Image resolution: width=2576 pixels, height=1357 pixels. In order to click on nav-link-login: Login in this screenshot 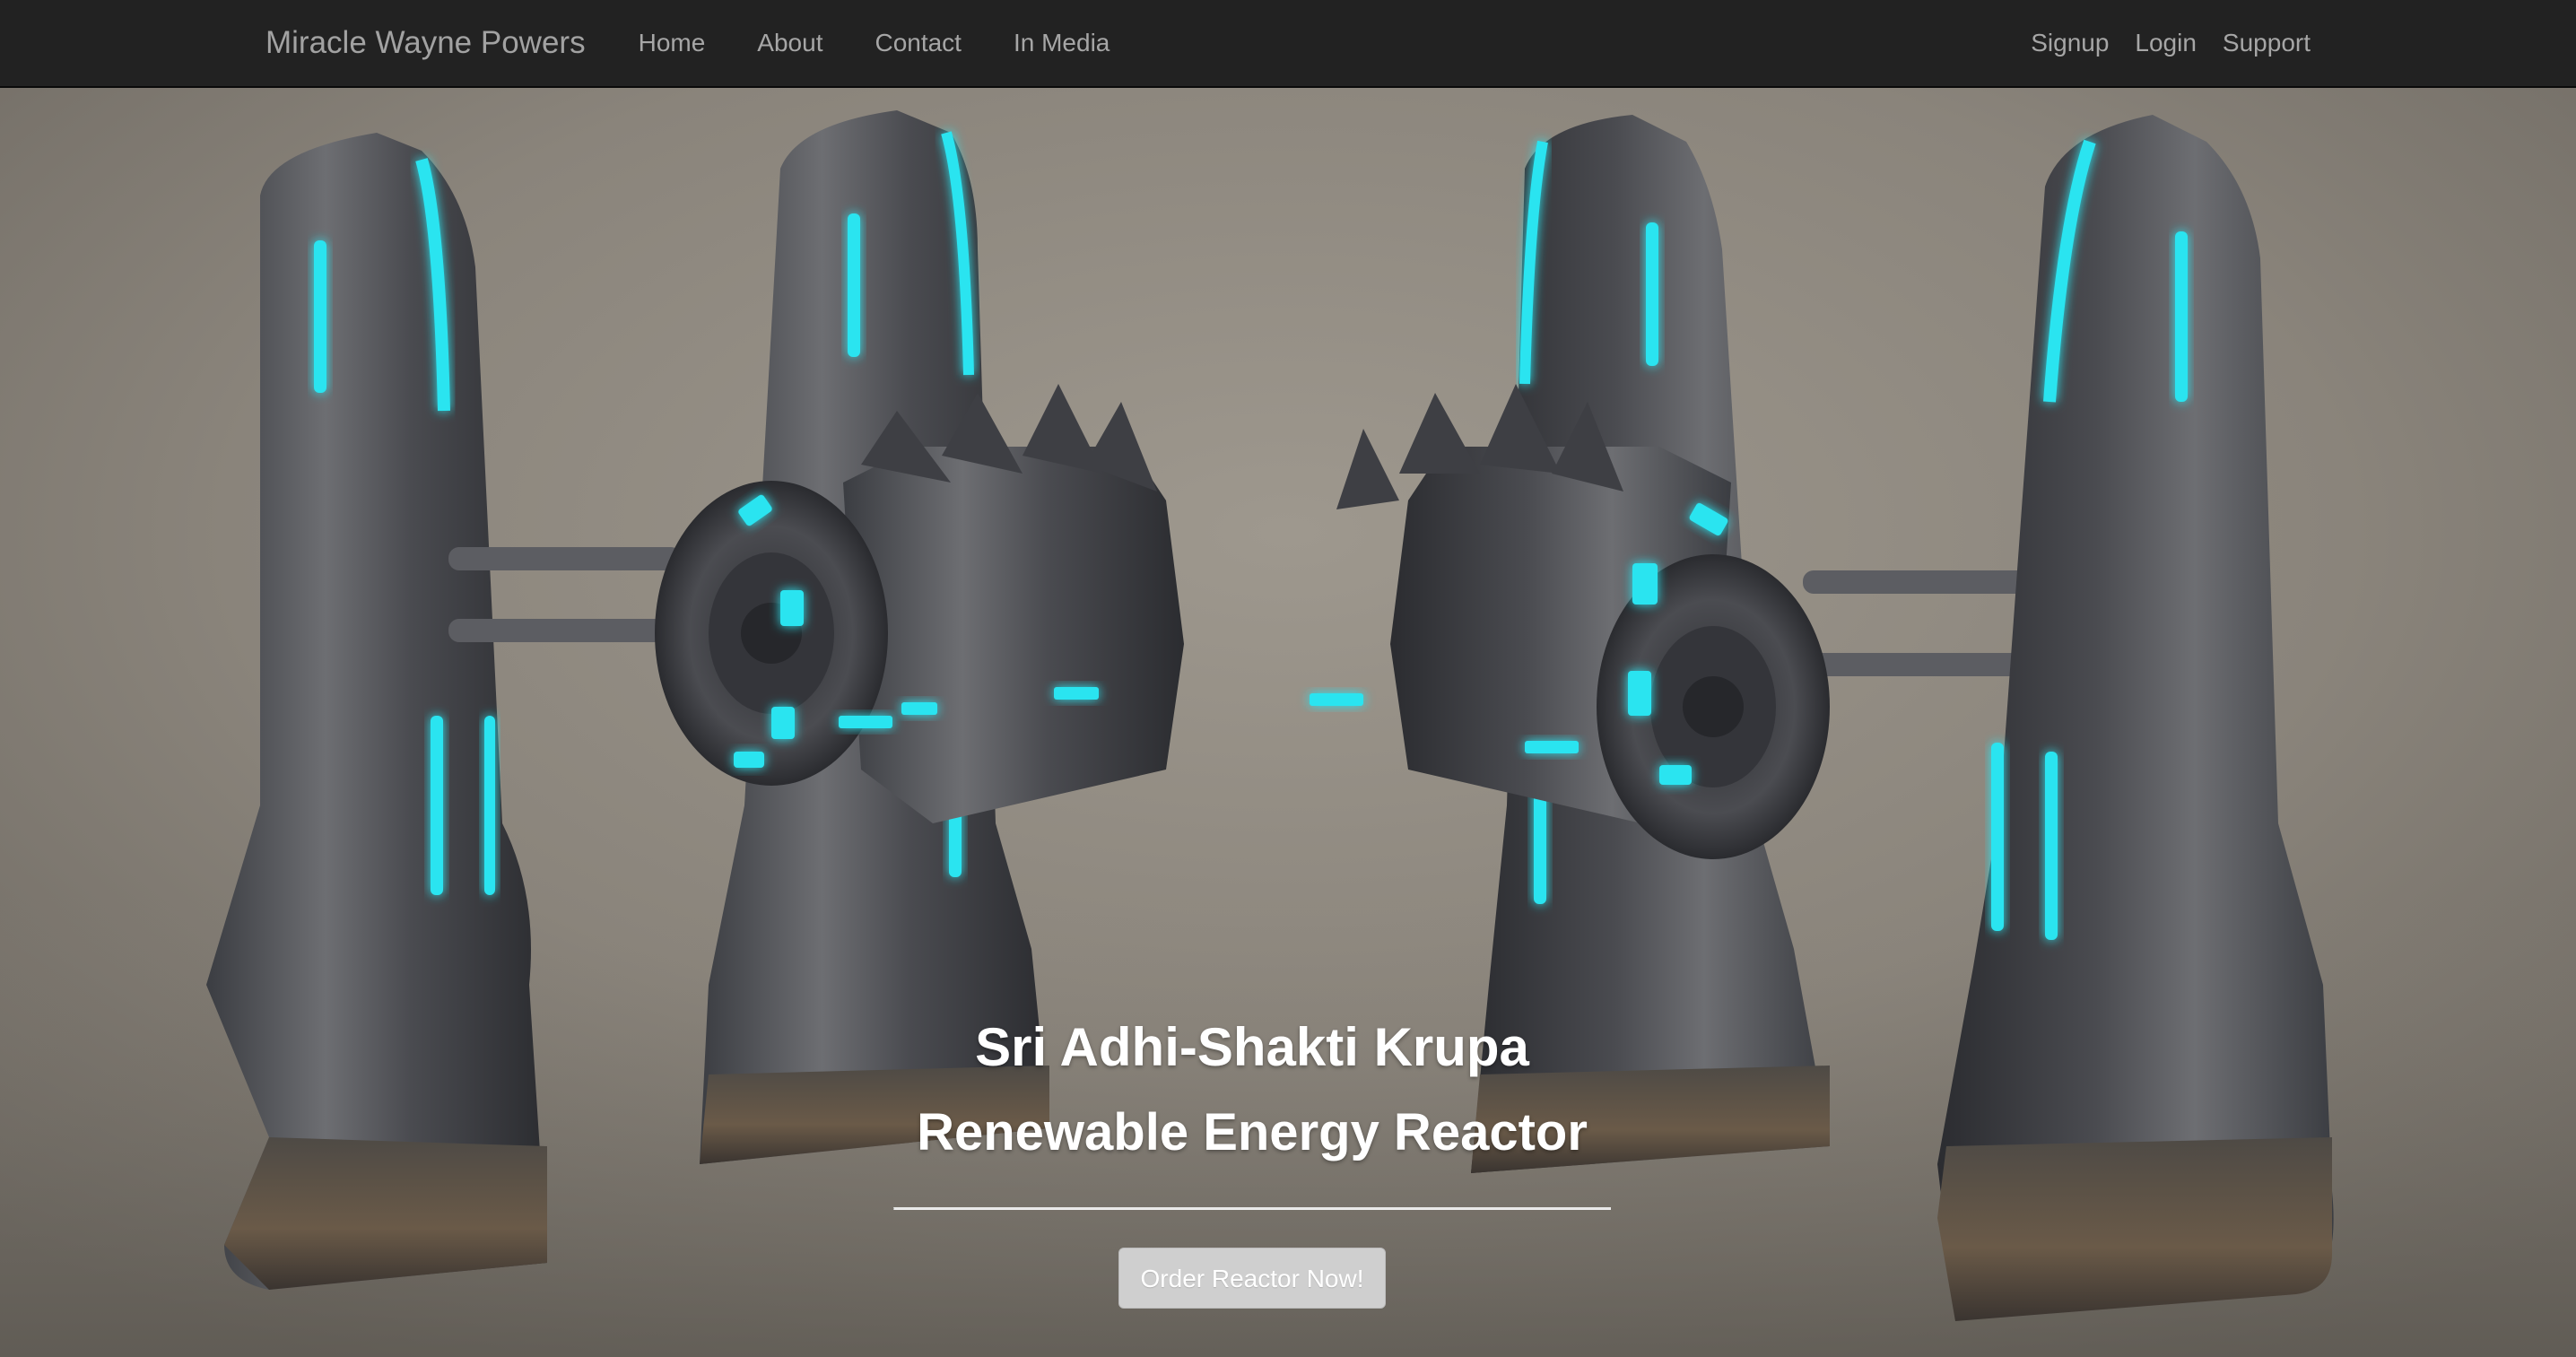, I will do `click(2153, 43)`.